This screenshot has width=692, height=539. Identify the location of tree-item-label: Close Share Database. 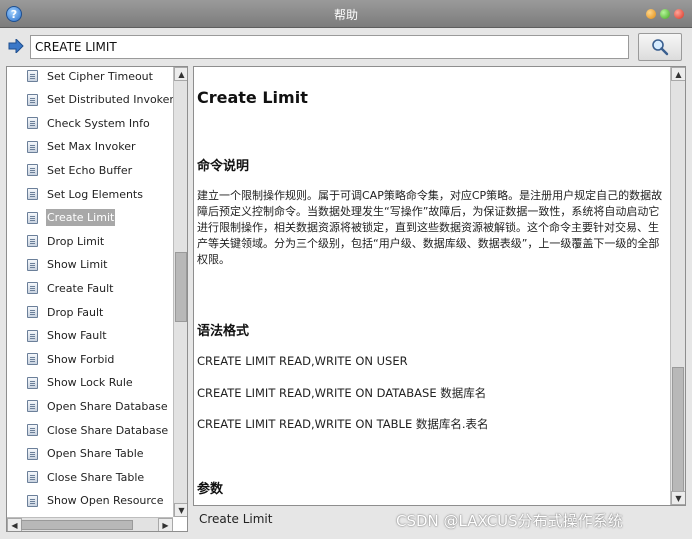
(108, 430).